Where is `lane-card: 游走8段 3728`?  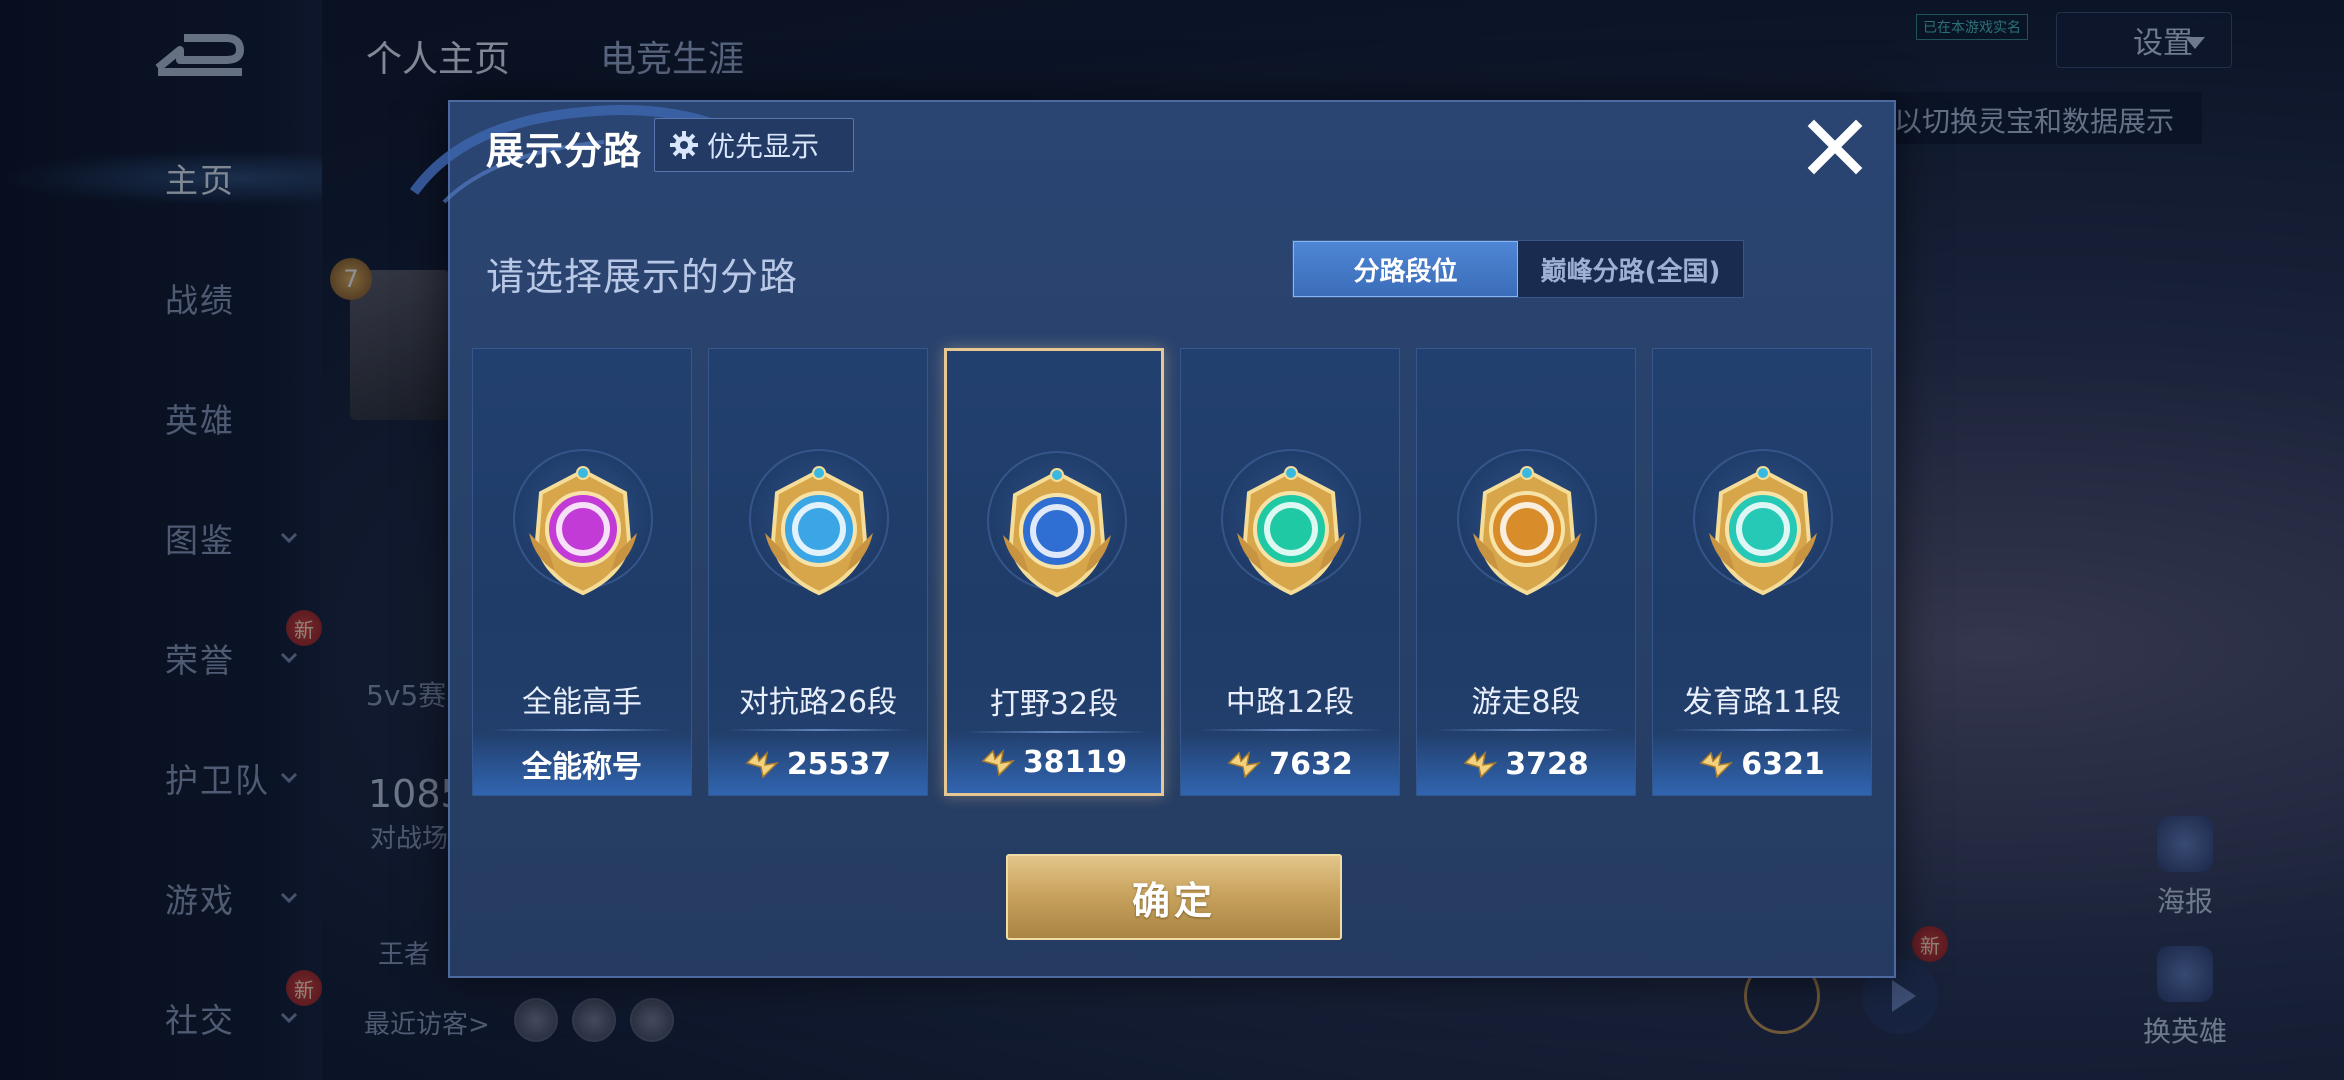 lane-card: 游走8段 3728 is located at coordinates (1526, 572).